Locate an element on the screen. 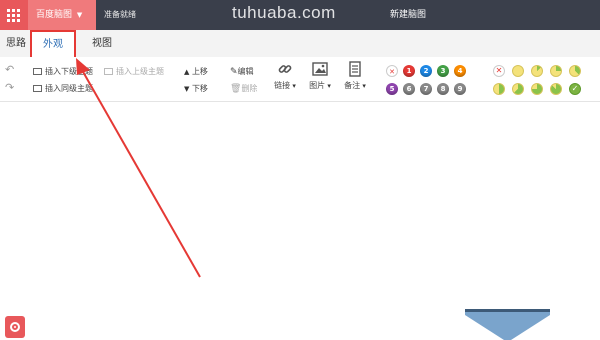 The width and height of the screenshot is (600, 340). target-icon is located at coordinates (15, 327).